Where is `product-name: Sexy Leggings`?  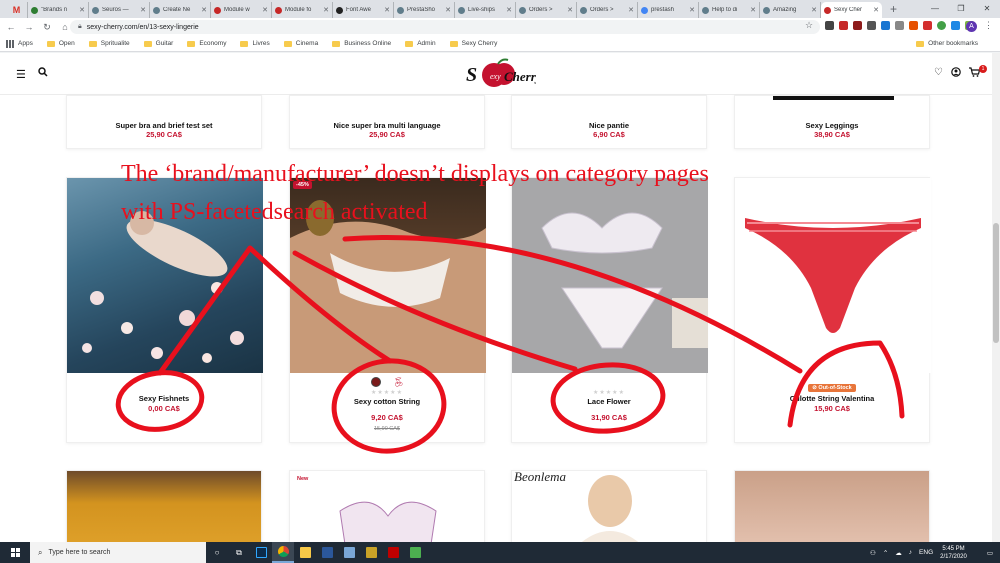 product-name: Sexy Leggings is located at coordinates (832, 125).